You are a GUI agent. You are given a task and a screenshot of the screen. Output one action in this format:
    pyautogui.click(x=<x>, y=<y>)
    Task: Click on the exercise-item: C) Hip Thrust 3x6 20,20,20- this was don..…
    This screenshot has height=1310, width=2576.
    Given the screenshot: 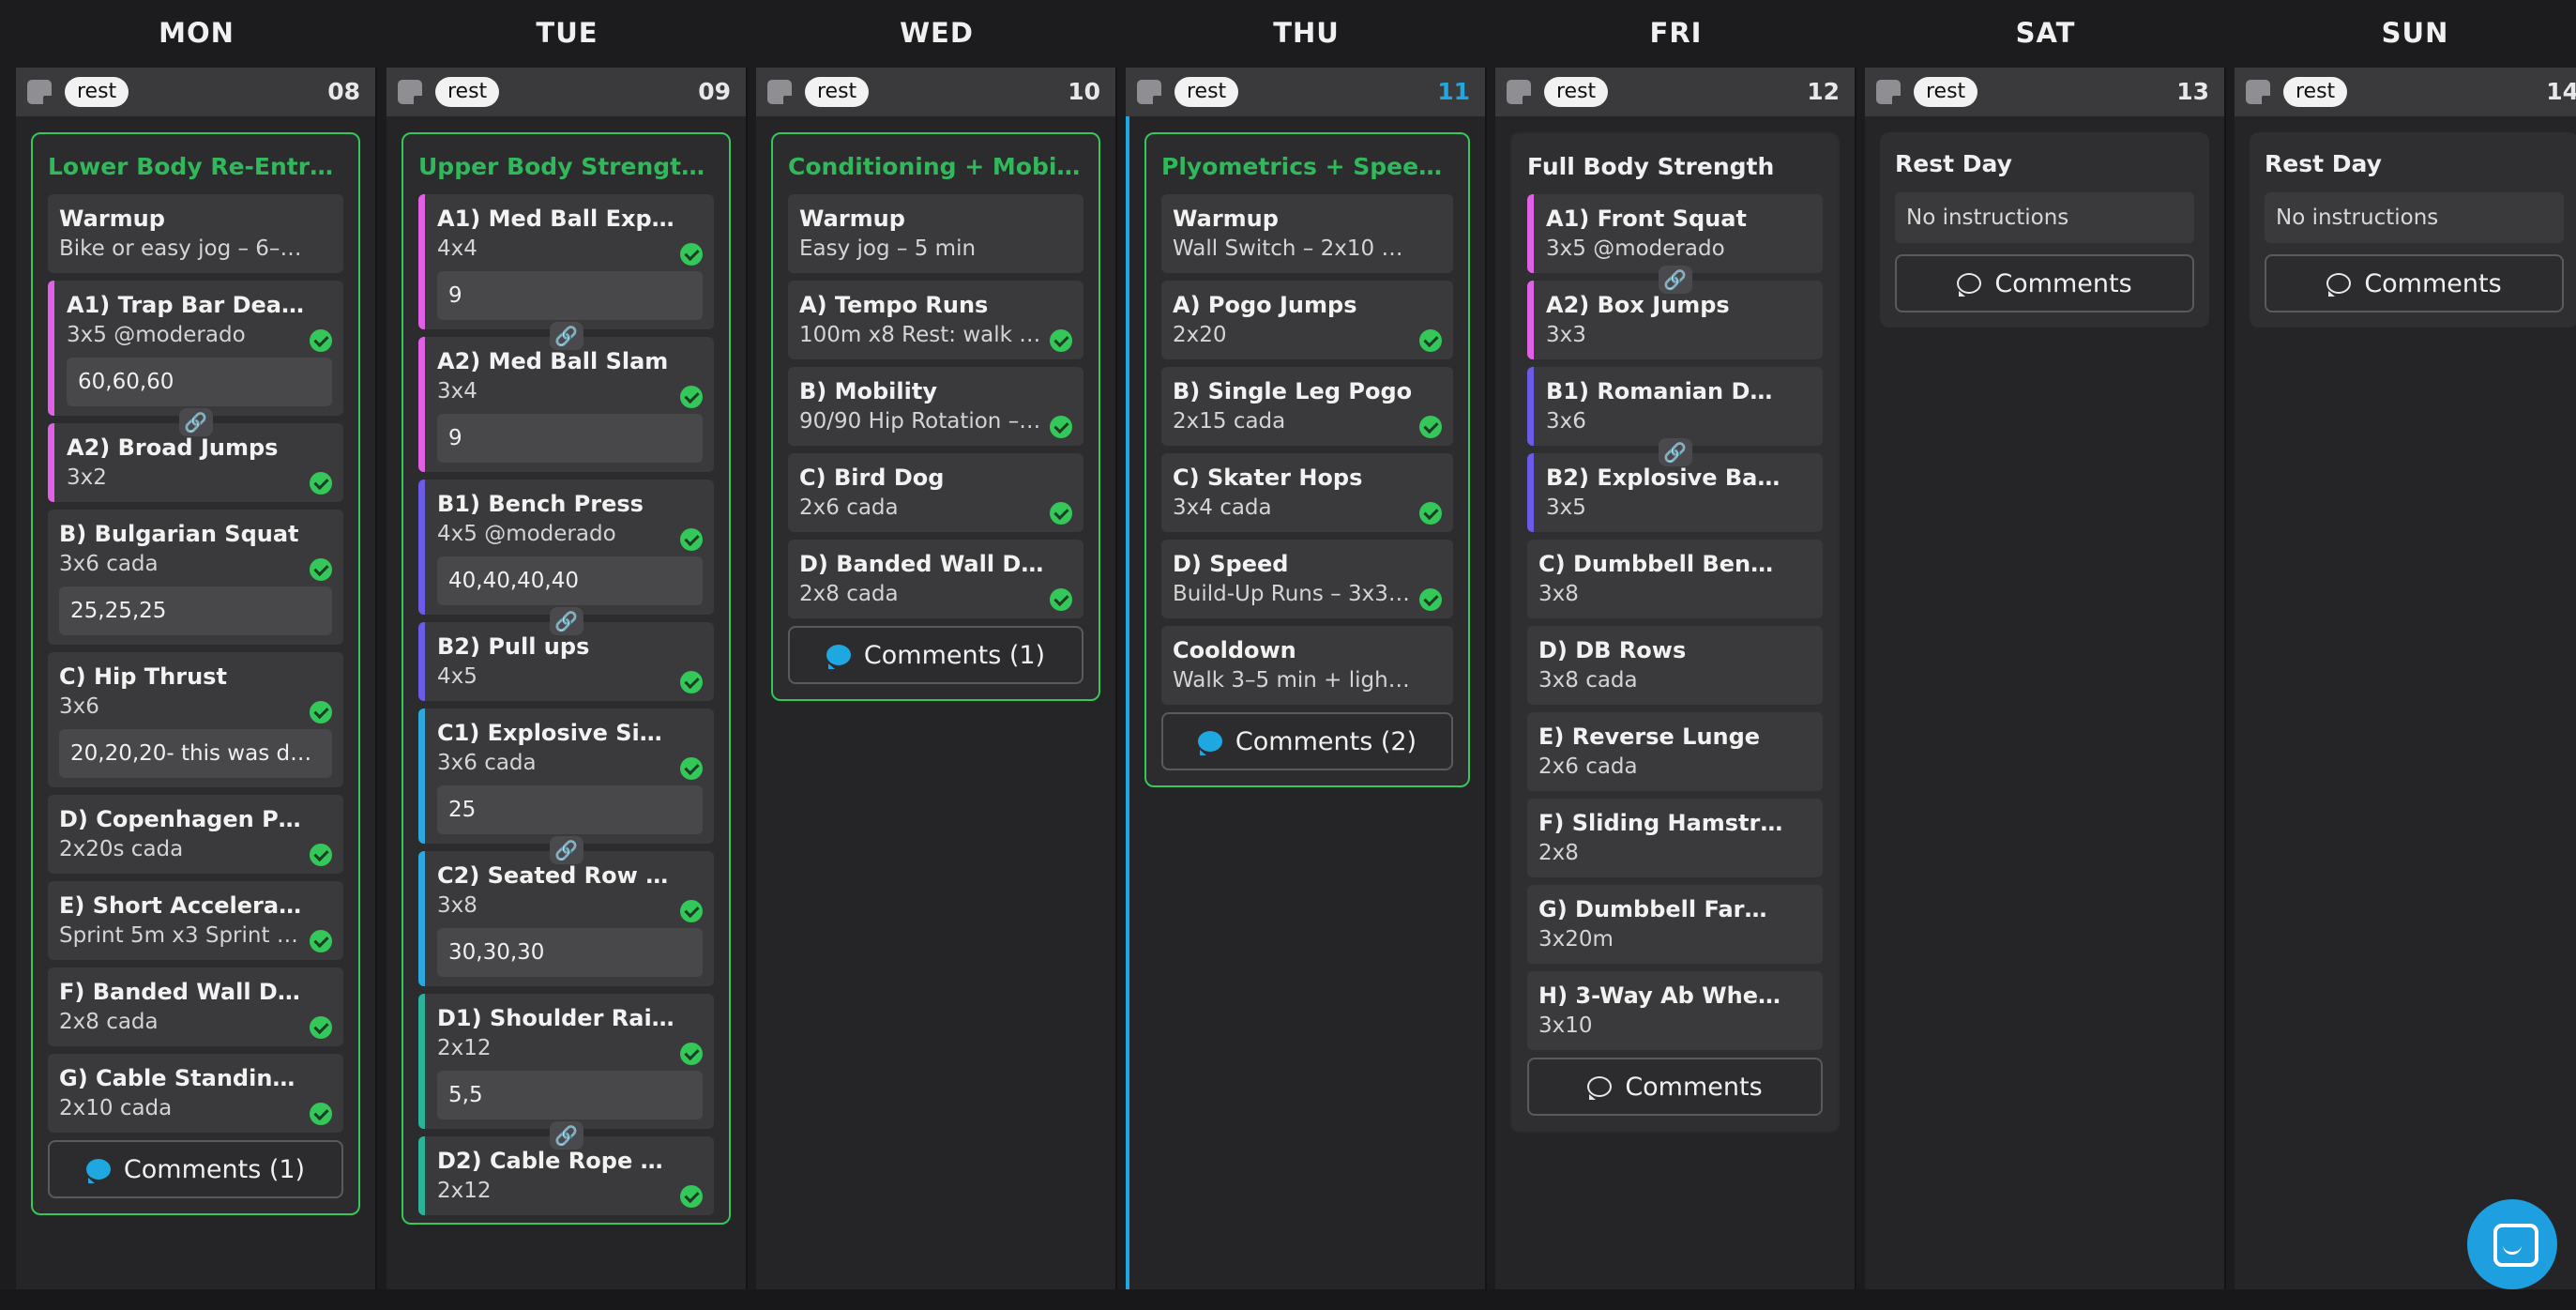 What is the action you would take?
    pyautogui.click(x=195, y=719)
    